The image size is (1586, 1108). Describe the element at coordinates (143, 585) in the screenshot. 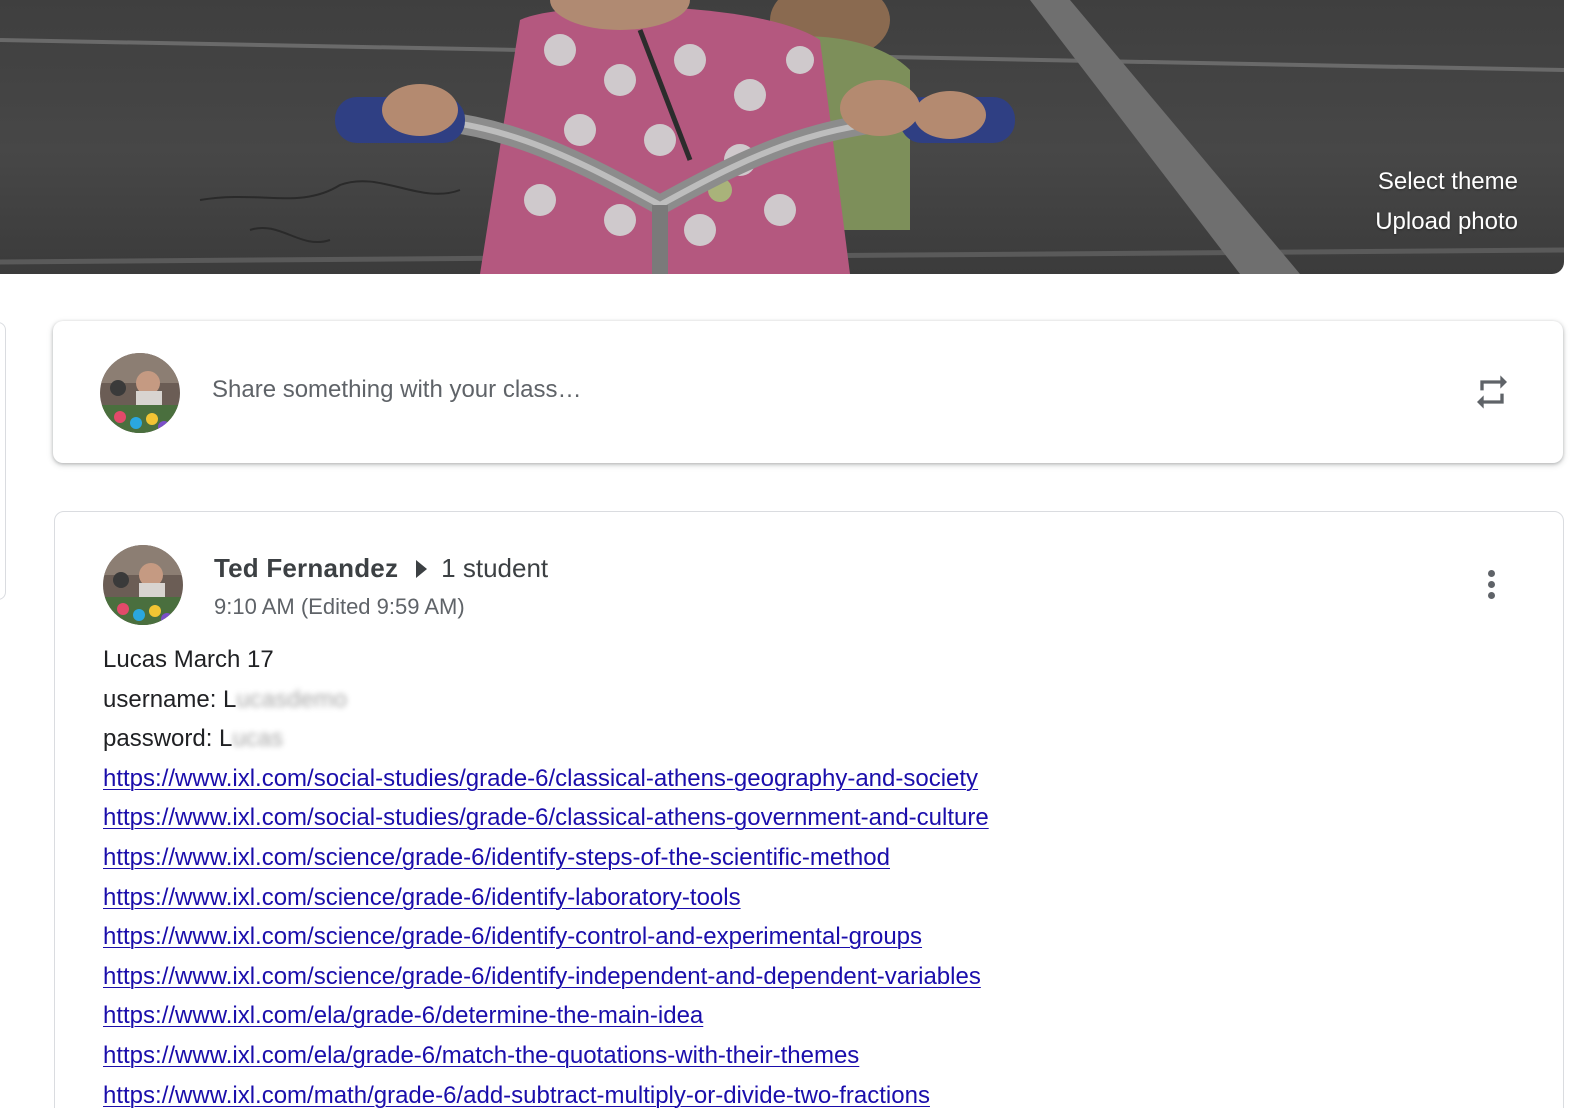

I see `author-avatar` at that location.